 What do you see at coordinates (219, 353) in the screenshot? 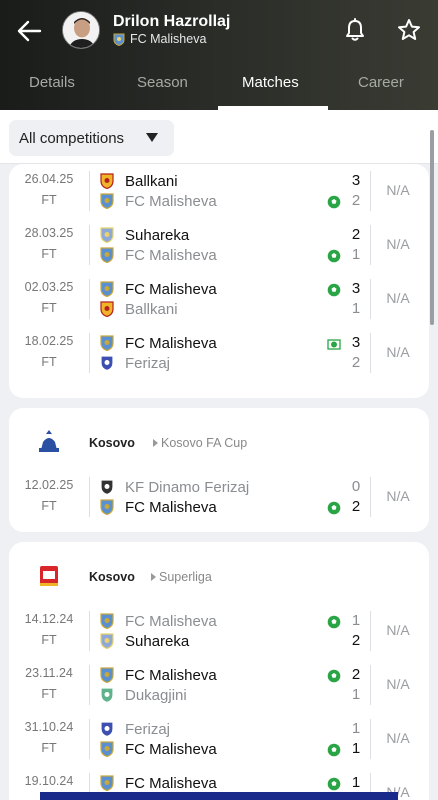
I see `match-row: 18.02.25 FT FC Malisheva 3 Ferizaj 2 N/A` at bounding box center [219, 353].